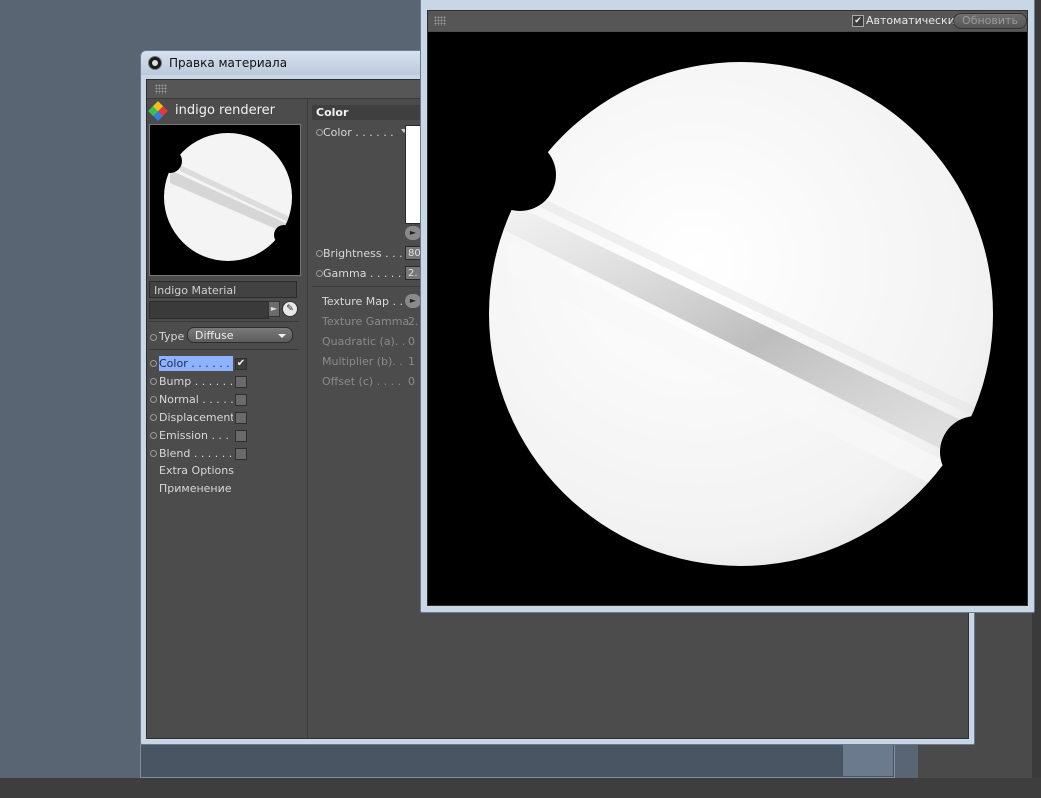 Image resolution: width=1041 pixels, height=798 pixels. Describe the element at coordinates (362, 361) in the screenshot. I see `multiplier-label: Multiplier (b). .` at that location.